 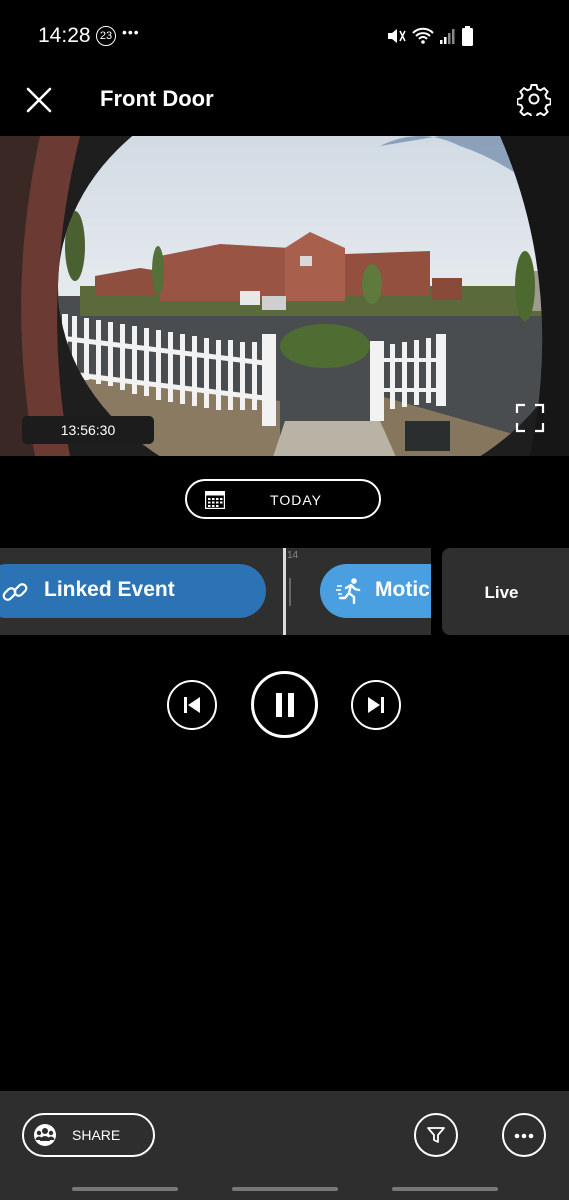 What do you see at coordinates (293, 555) in the screenshot?
I see `playhead-time-label: 14` at bounding box center [293, 555].